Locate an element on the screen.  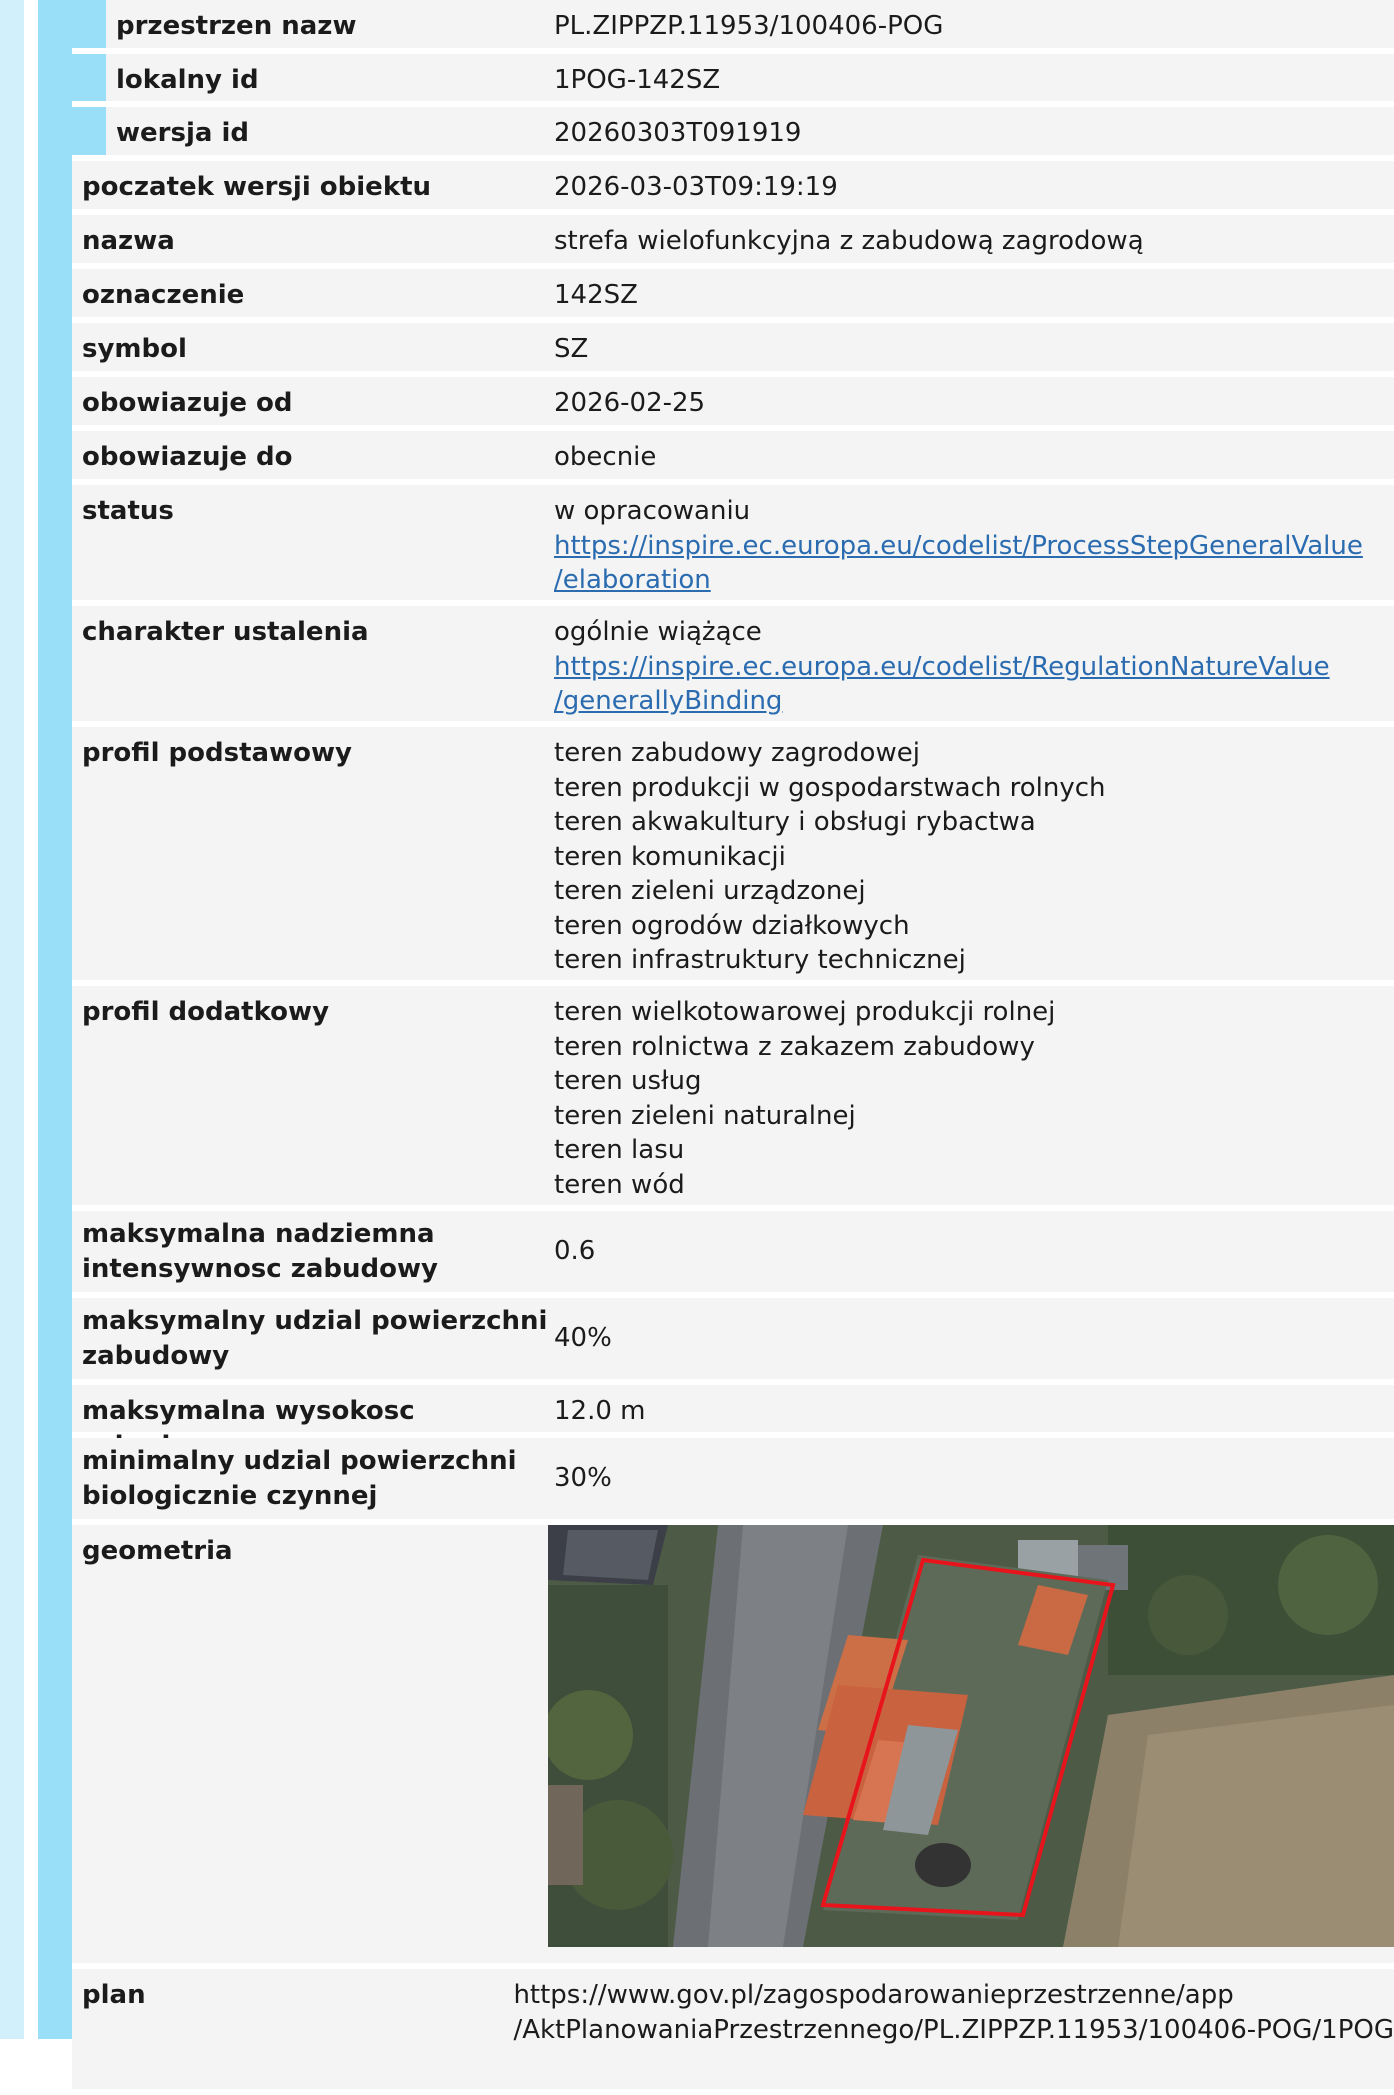
attribute-value: obecnie is located at coordinates (605, 457).